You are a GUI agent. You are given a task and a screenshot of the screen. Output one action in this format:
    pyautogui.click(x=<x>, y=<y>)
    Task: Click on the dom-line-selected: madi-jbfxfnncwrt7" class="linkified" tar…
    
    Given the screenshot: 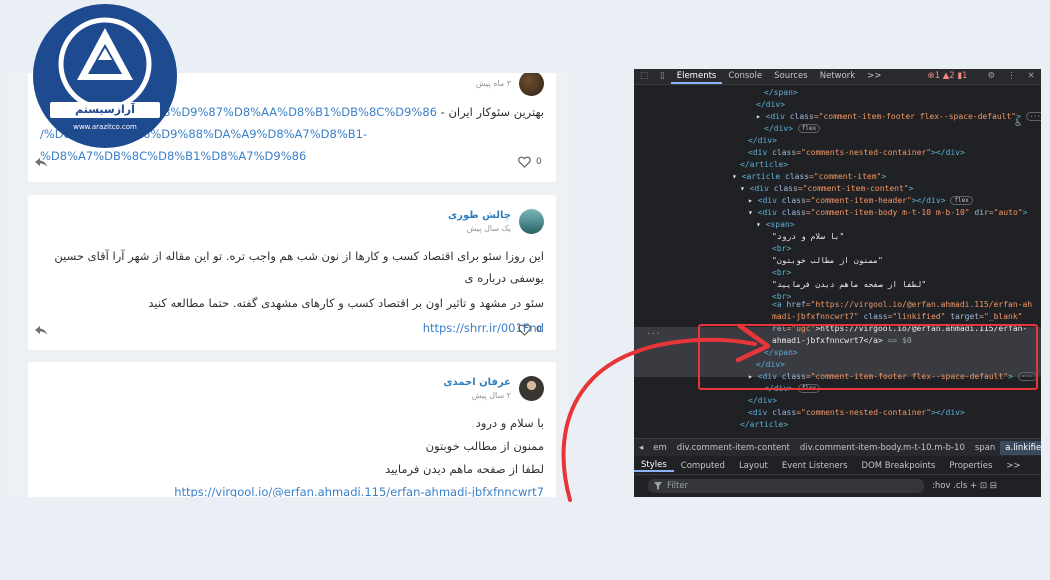 What is the action you would take?
    pyautogui.click(x=837, y=317)
    